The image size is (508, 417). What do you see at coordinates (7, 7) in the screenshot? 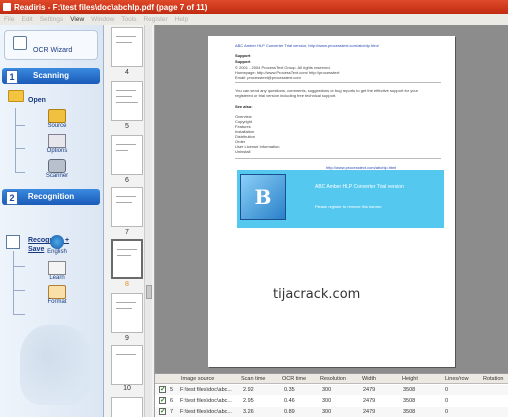
I see `app-icon` at bounding box center [7, 7].